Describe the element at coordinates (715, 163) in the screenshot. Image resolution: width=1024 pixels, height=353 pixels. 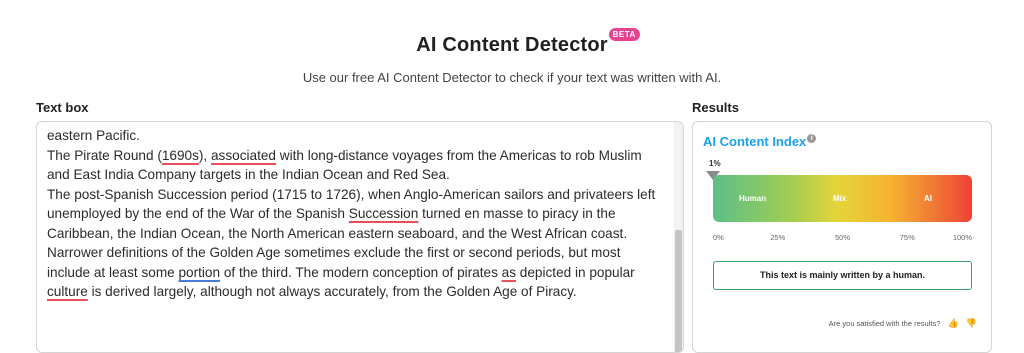
I see `score-label: 1%` at that location.